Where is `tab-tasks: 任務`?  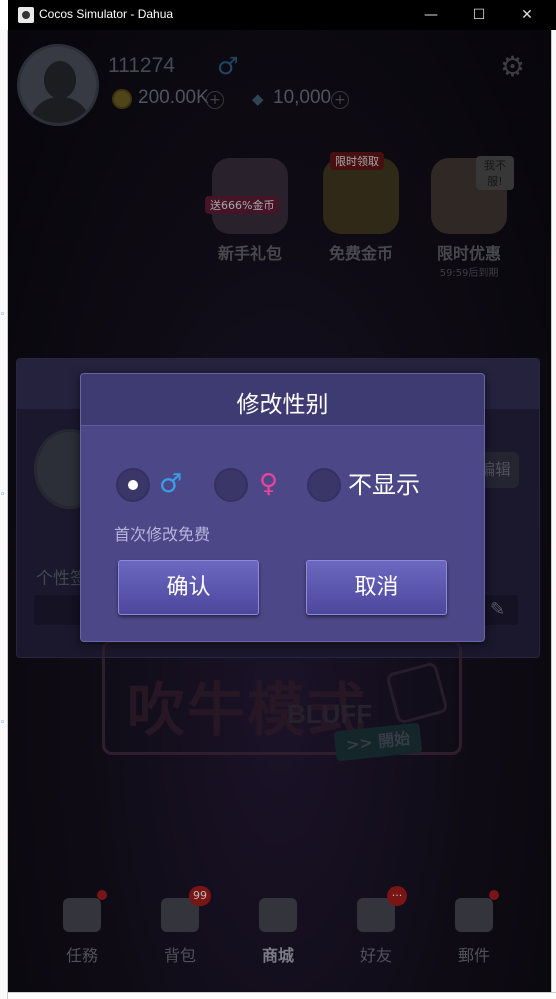 tab-tasks: 任務 is located at coordinates (82, 934).